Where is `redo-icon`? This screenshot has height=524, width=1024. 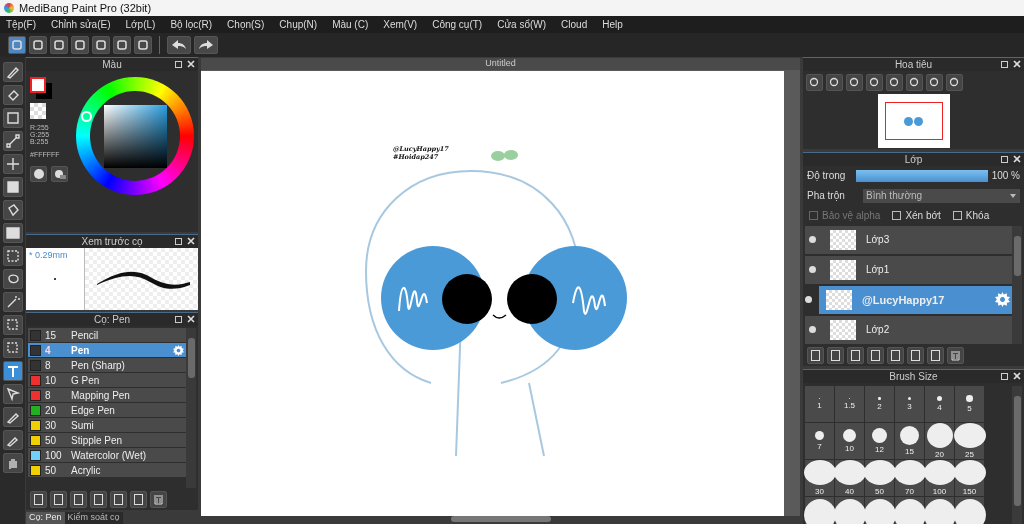
redo-icon is located at coordinates (206, 45).